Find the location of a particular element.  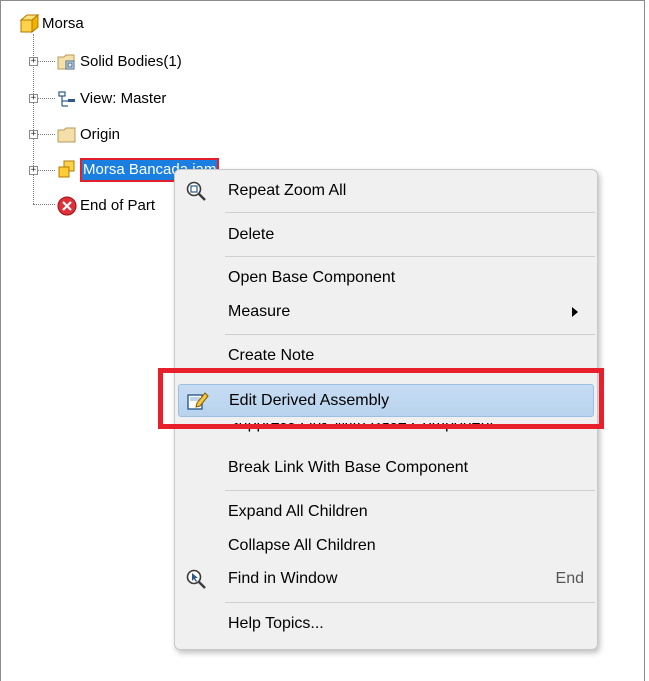

menu-item-break-link: Break Link With Base Component is located at coordinates (386, 468).